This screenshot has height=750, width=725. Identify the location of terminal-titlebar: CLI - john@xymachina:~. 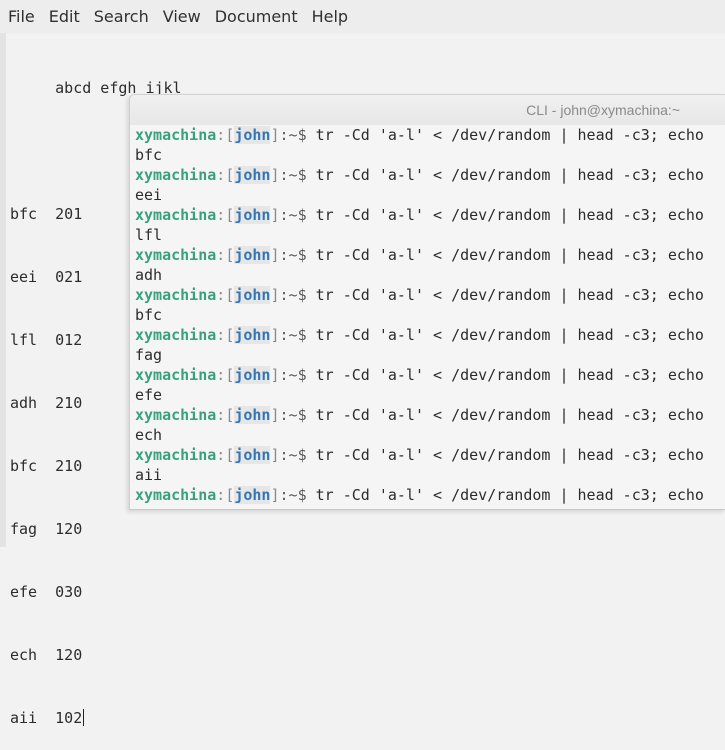
(427, 110).